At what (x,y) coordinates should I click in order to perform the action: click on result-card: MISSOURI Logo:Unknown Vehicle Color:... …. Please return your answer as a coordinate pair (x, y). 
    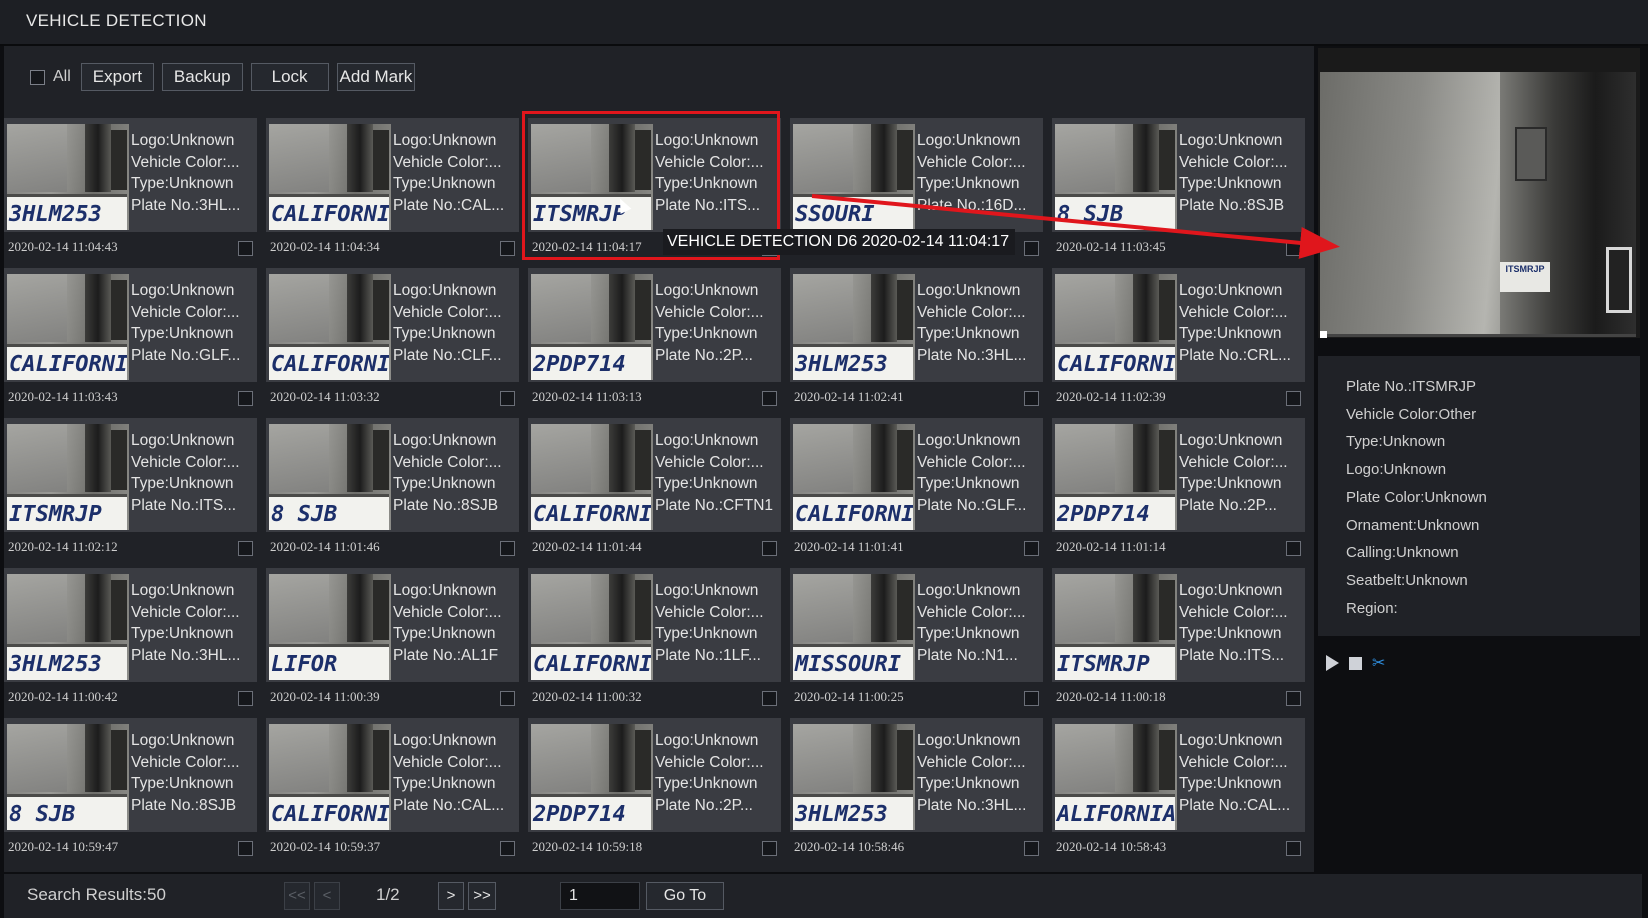
    Looking at the image, I should click on (916, 637).